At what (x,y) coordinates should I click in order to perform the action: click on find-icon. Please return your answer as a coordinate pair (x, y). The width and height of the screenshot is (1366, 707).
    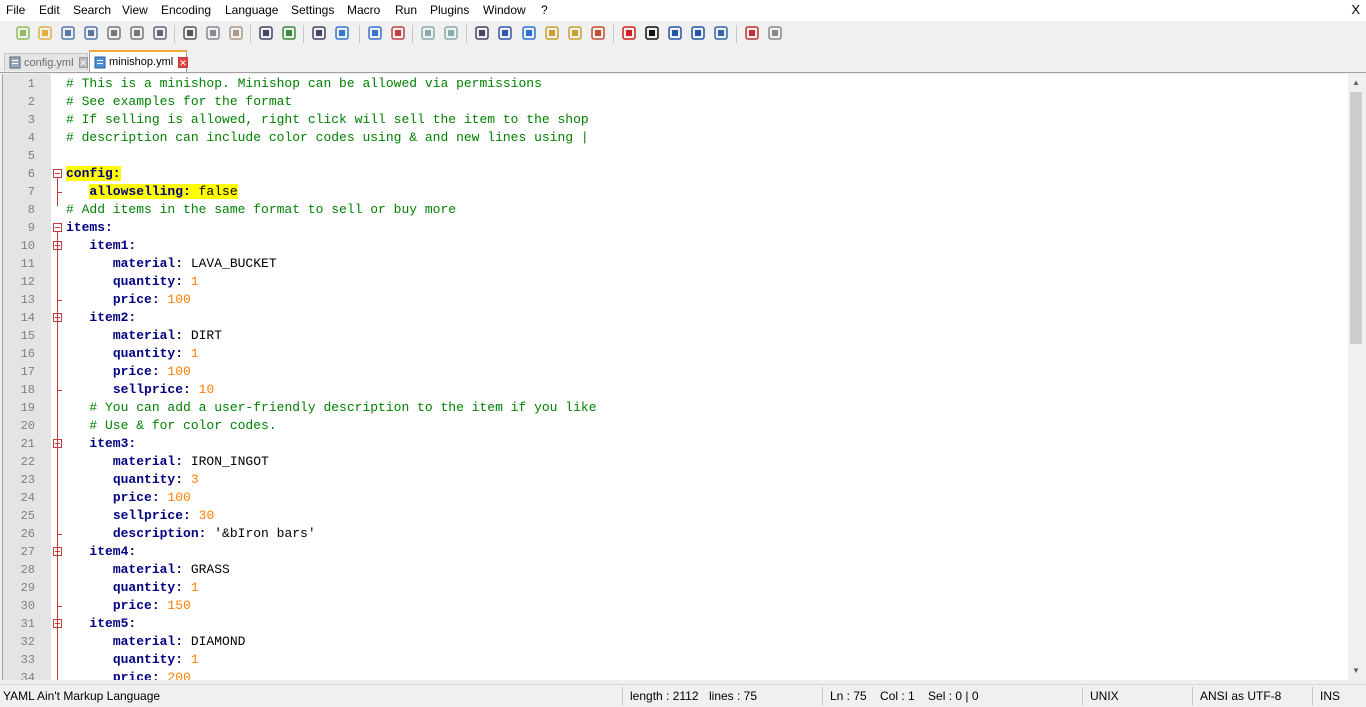
    Looking at the image, I should click on (319, 33).